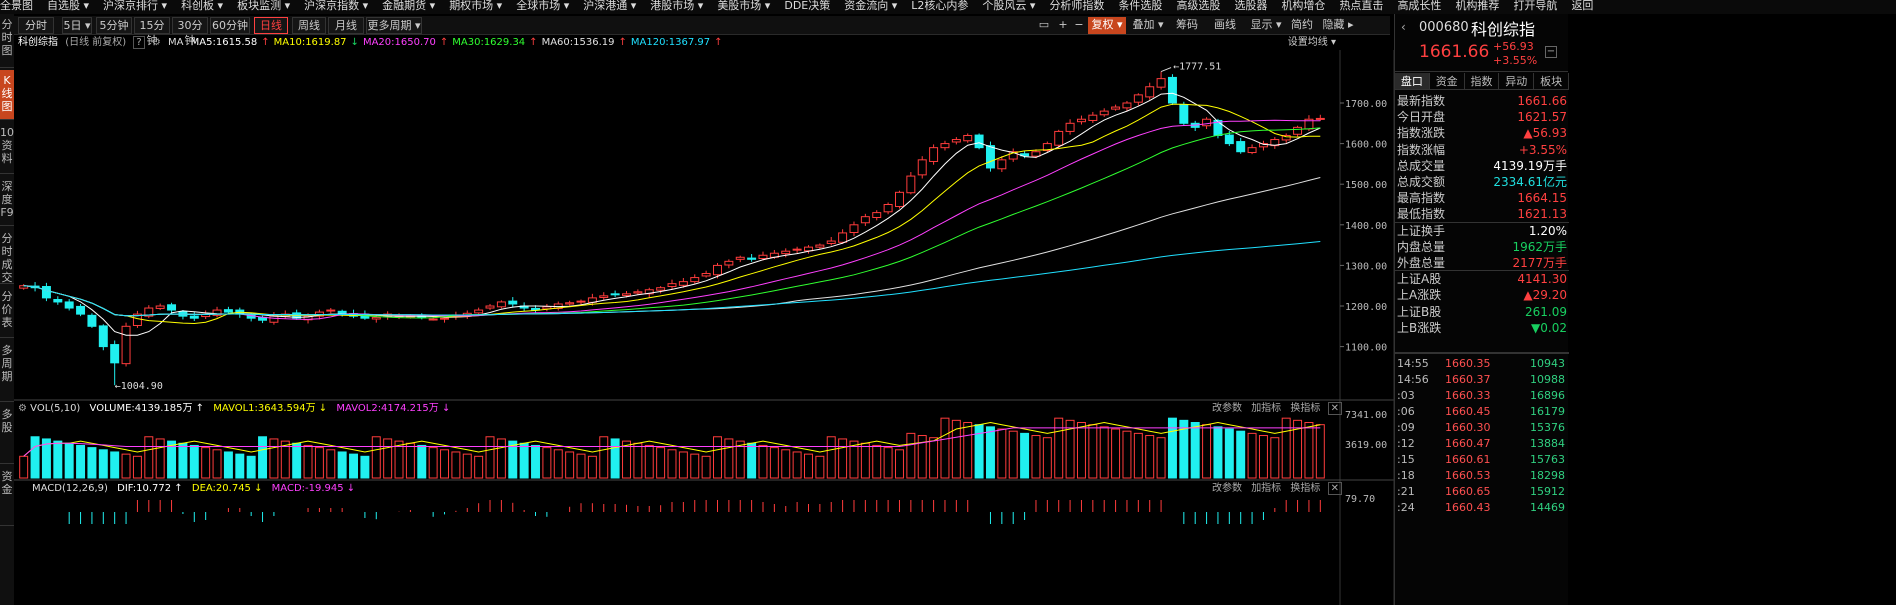 The height and width of the screenshot is (605, 1896). I want to click on volume-panel-icon: ⚙, so click(22, 408).